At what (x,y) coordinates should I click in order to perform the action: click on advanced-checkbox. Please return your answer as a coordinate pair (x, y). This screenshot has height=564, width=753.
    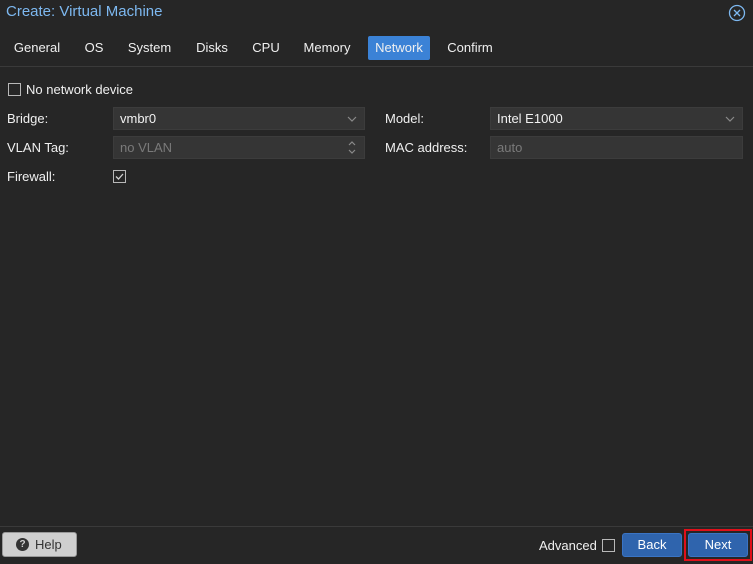
    Looking at the image, I should click on (608, 545).